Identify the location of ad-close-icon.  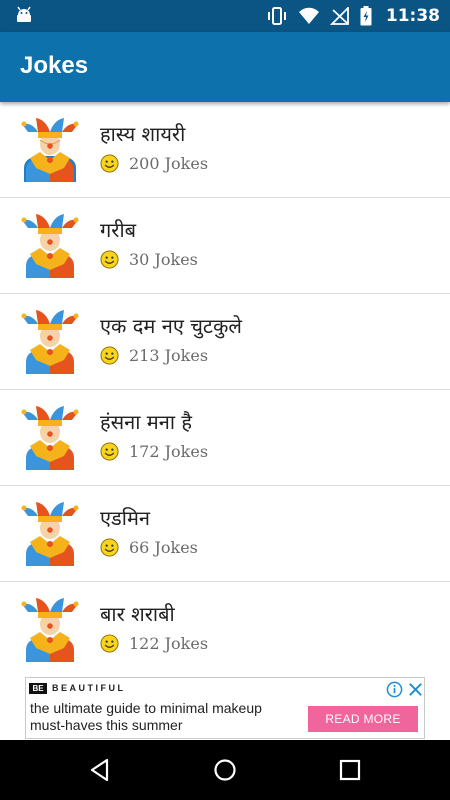
(415, 689).